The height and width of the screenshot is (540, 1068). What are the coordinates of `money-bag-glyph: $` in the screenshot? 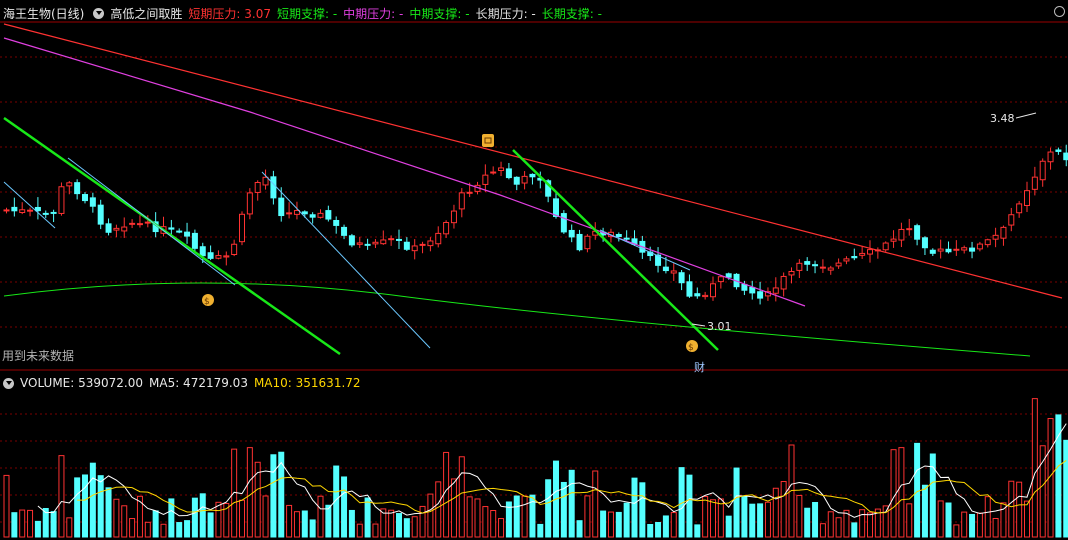 It's located at (691, 348).